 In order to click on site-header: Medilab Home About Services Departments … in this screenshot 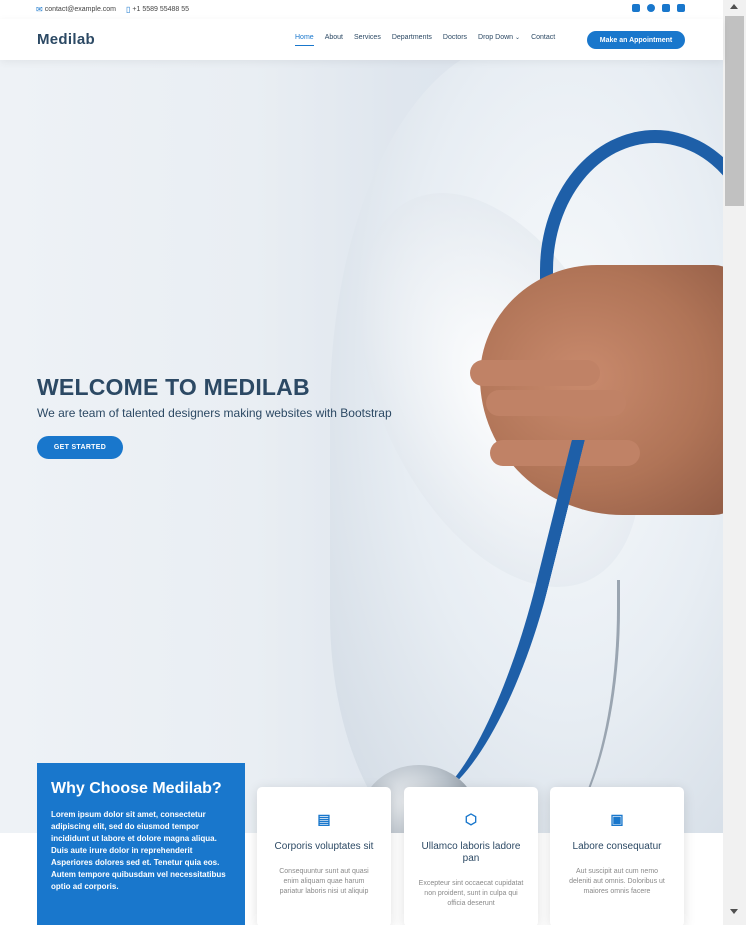, I will do `click(361, 39)`.